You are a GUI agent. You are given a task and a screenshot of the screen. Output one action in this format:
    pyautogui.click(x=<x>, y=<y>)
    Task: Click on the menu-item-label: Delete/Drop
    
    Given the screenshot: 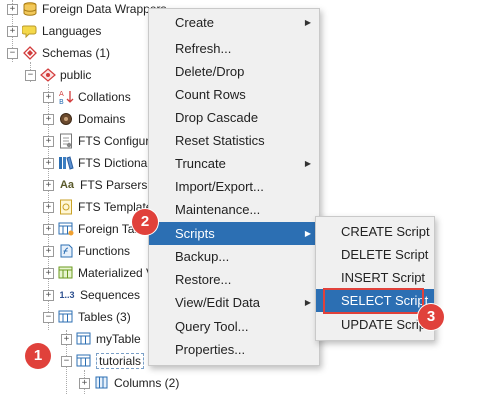 What is the action you would take?
    pyautogui.click(x=210, y=71)
    